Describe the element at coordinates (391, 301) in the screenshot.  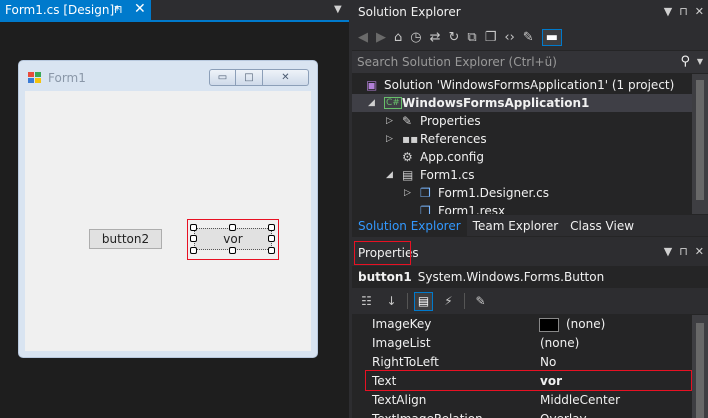
I see `alphabetical-icon: ↓` at that location.